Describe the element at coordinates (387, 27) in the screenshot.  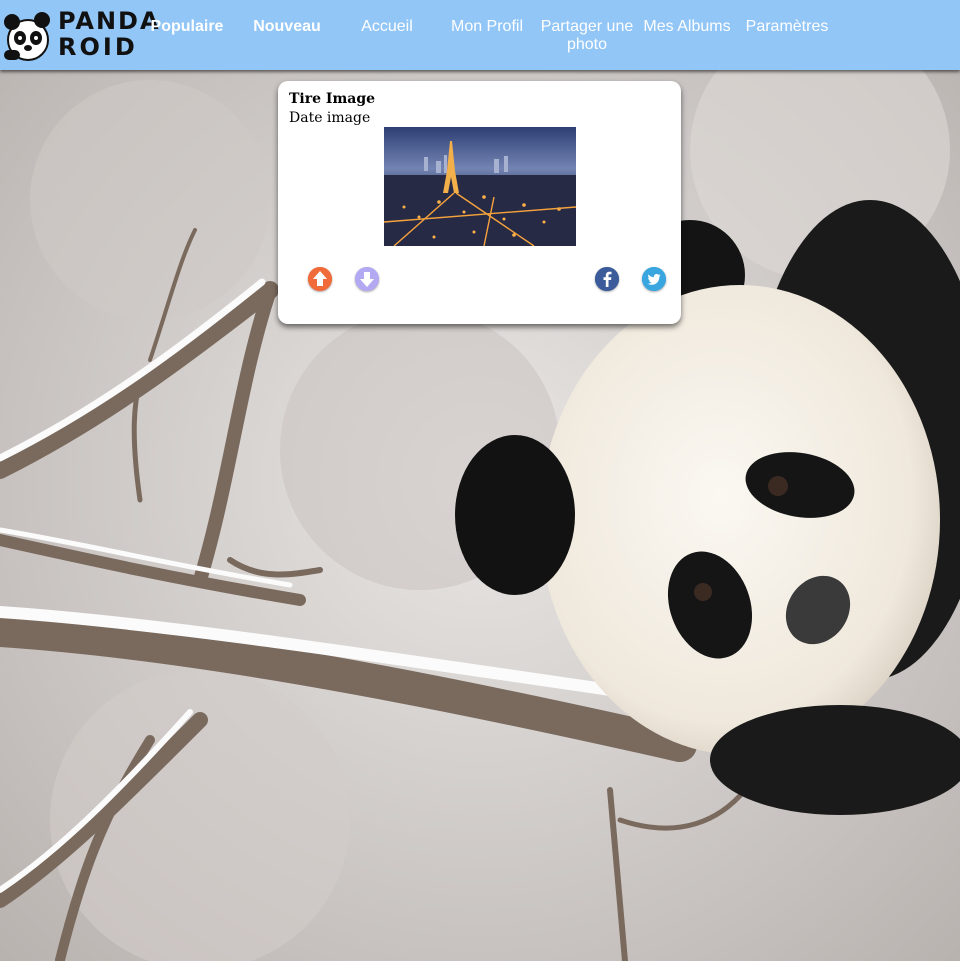
I see `nav-accueil: Accueil` at that location.